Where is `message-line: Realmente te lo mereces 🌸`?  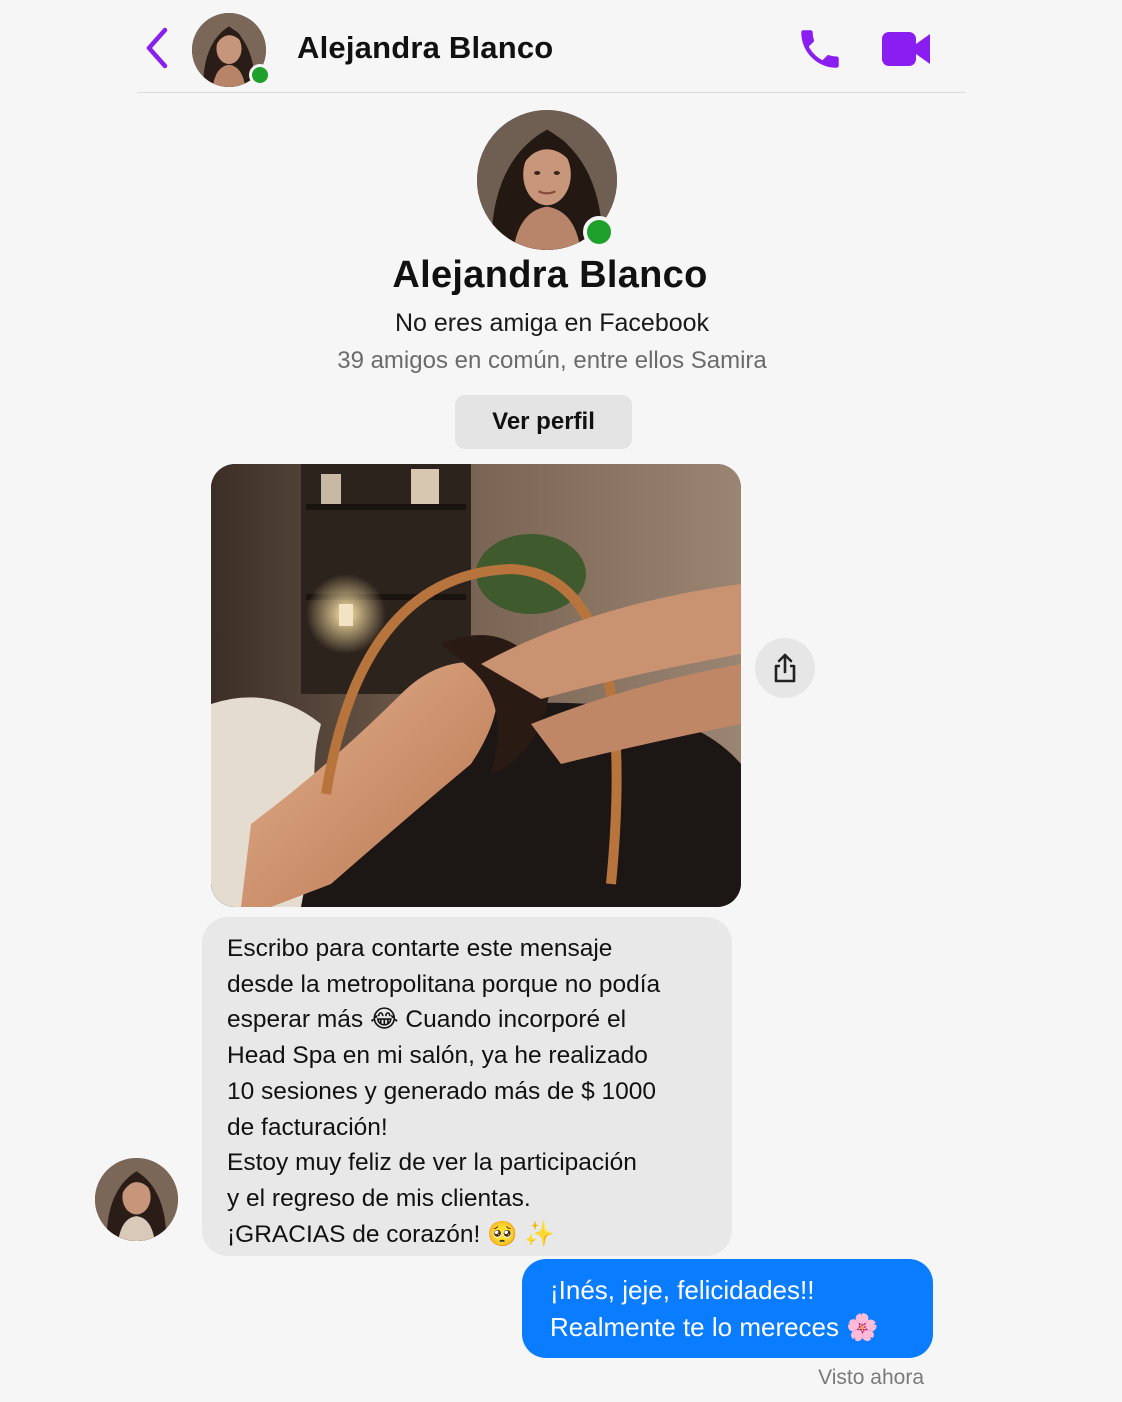 message-line: Realmente te lo mereces 🌸 is located at coordinates (714, 1327).